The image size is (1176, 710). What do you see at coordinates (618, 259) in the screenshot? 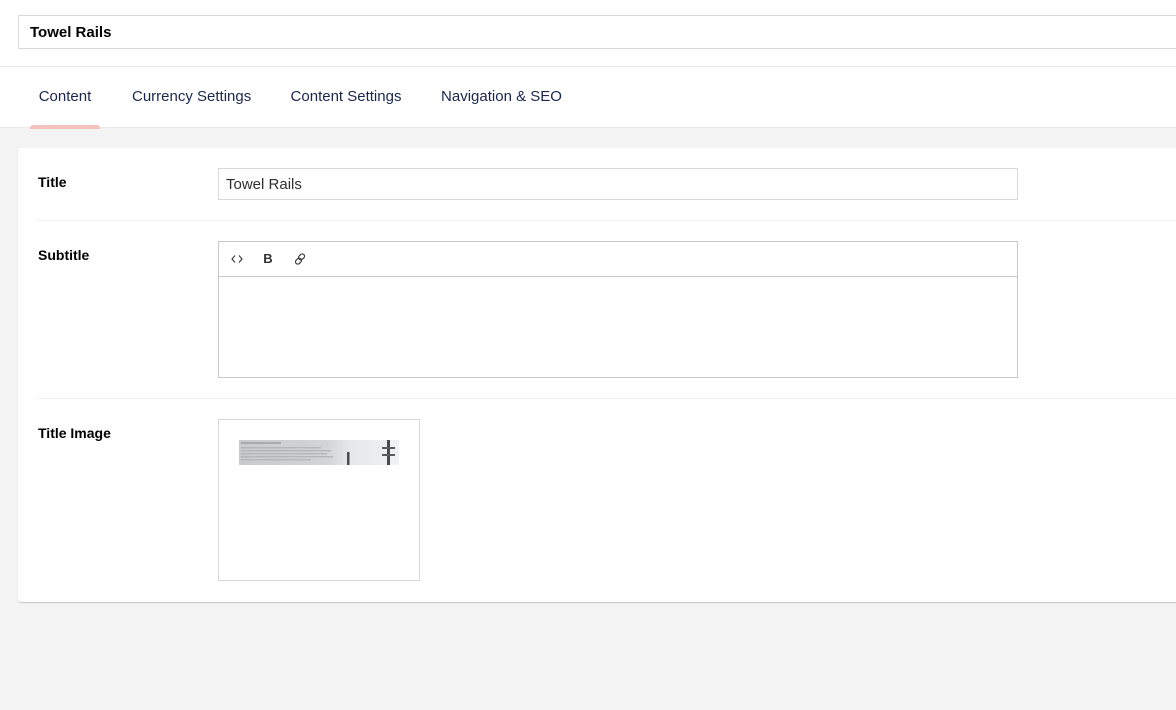
I see `rte-toolbar: B` at bounding box center [618, 259].